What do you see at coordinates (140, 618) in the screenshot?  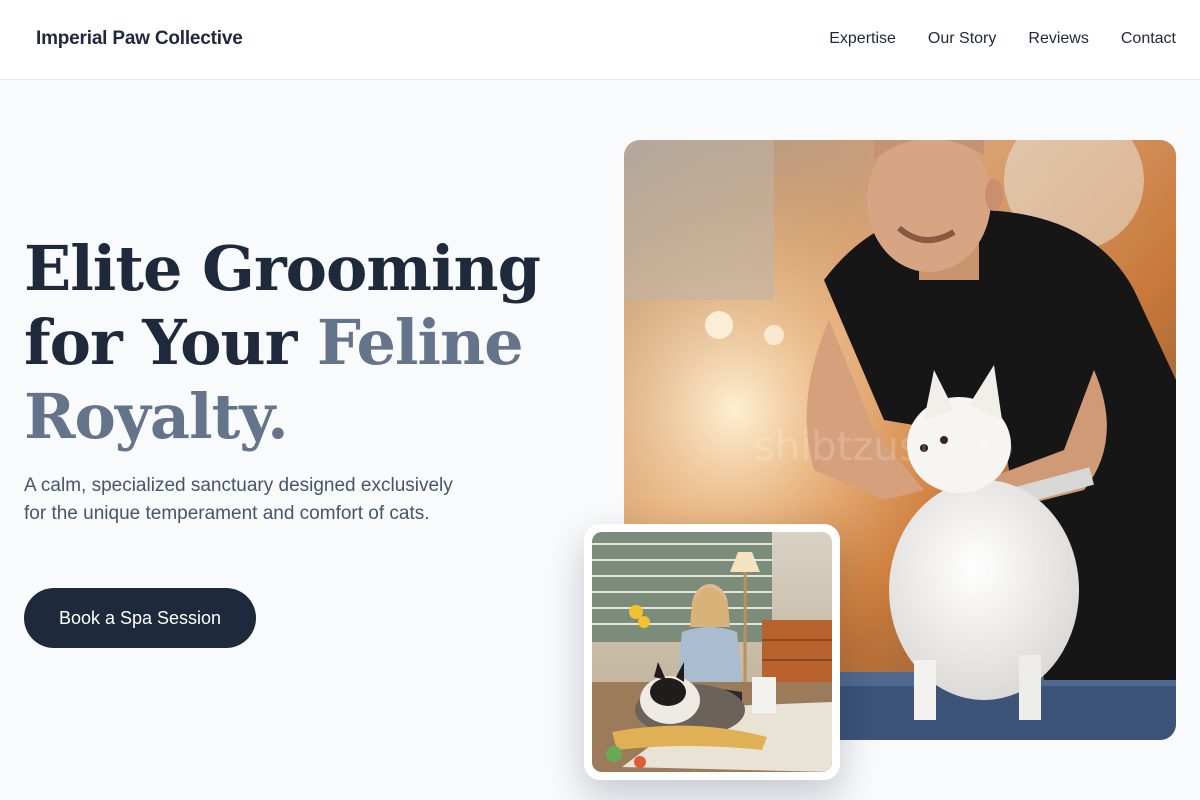 I see `book-session-button: Book a Spa Session` at bounding box center [140, 618].